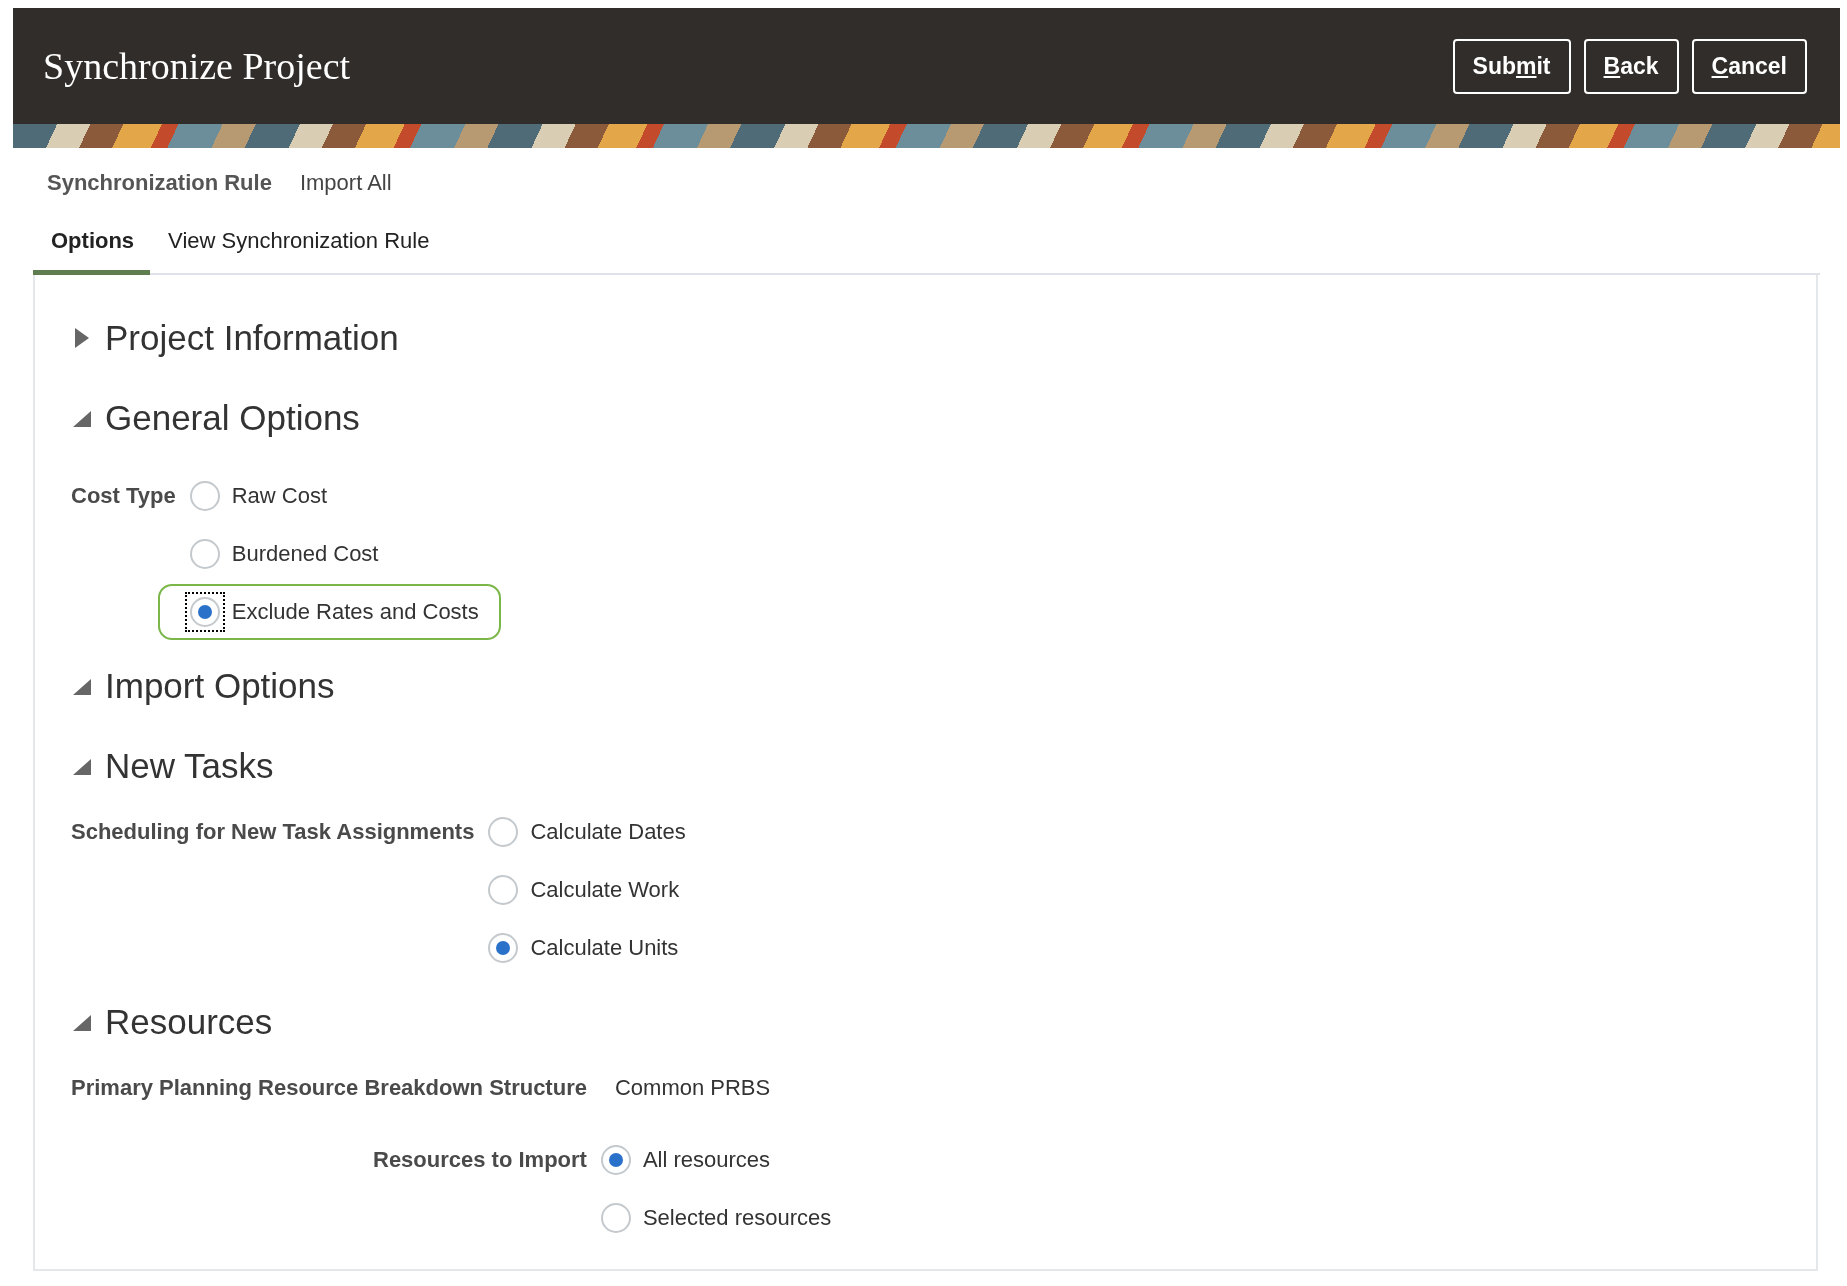 This screenshot has width=1847, height=1286. Describe the element at coordinates (298, 244) in the screenshot. I see `tab: View Synchronization Rule` at that location.